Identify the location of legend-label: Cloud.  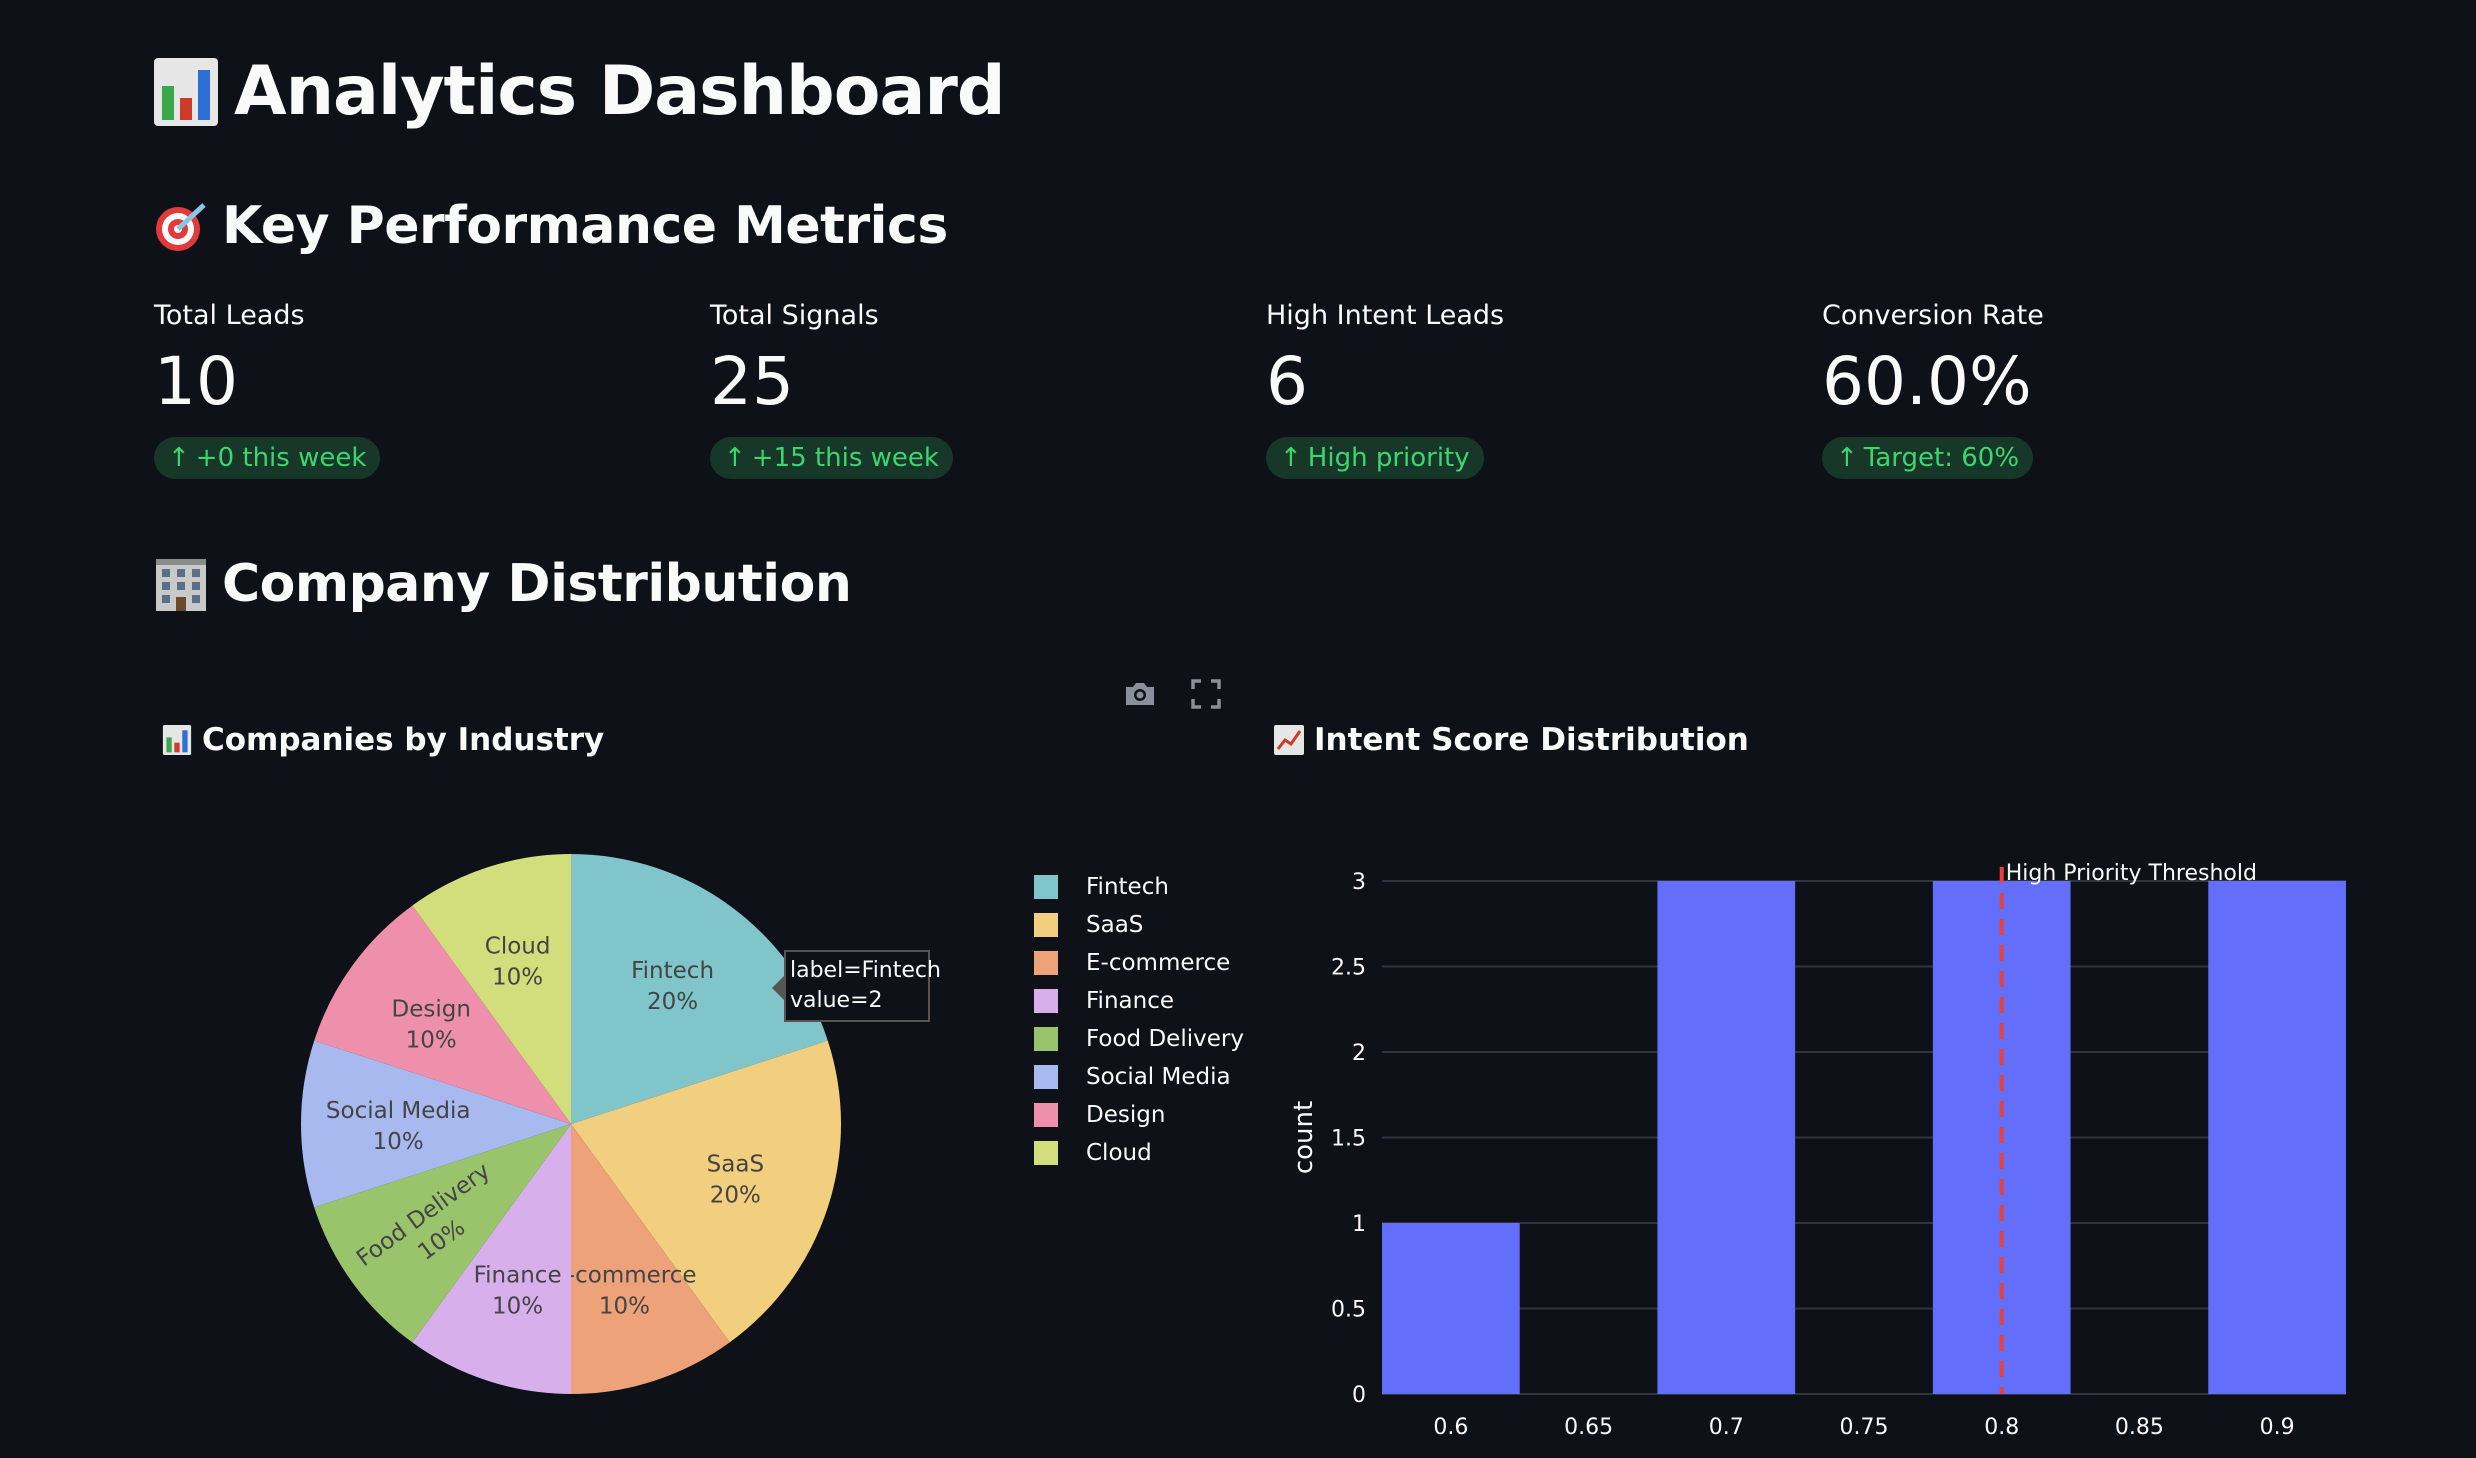
(1119, 1153).